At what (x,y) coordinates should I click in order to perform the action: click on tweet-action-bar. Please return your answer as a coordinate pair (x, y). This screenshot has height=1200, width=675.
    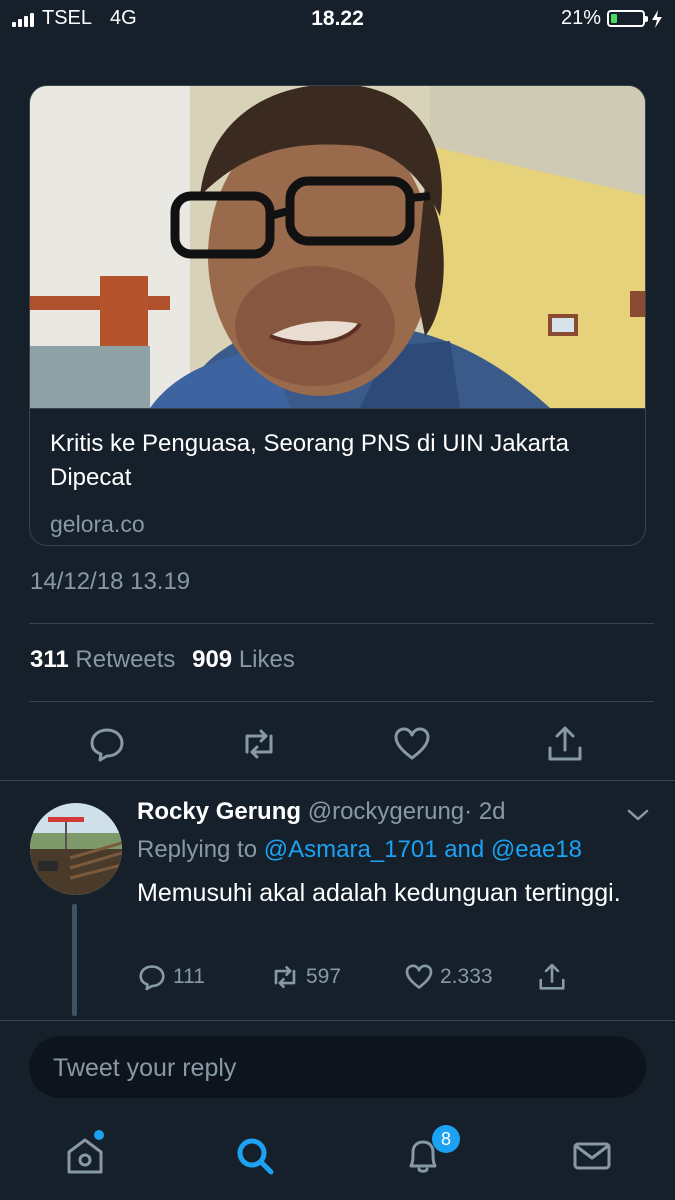
    Looking at the image, I should click on (337, 743).